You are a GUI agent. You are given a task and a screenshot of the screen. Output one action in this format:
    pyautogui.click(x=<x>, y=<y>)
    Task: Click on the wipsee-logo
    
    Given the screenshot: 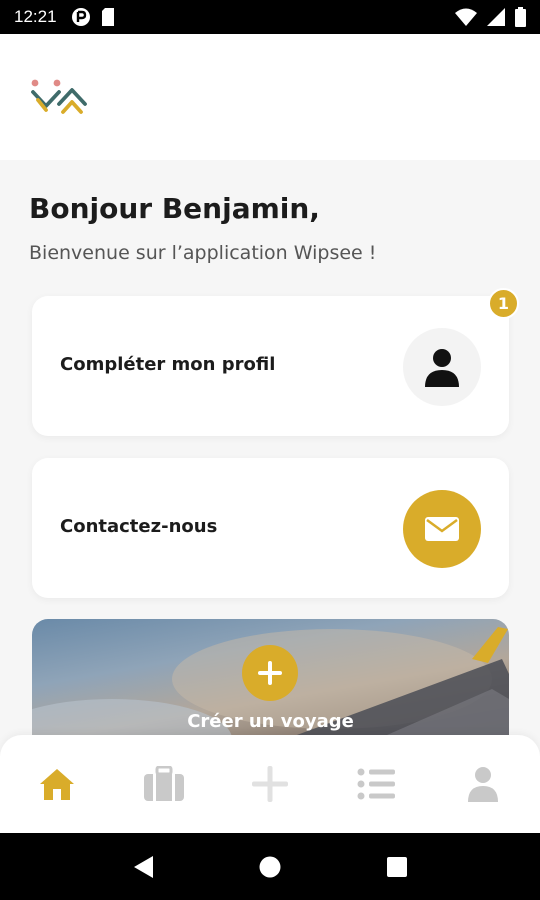 What is the action you would take?
    pyautogui.click(x=60, y=99)
    